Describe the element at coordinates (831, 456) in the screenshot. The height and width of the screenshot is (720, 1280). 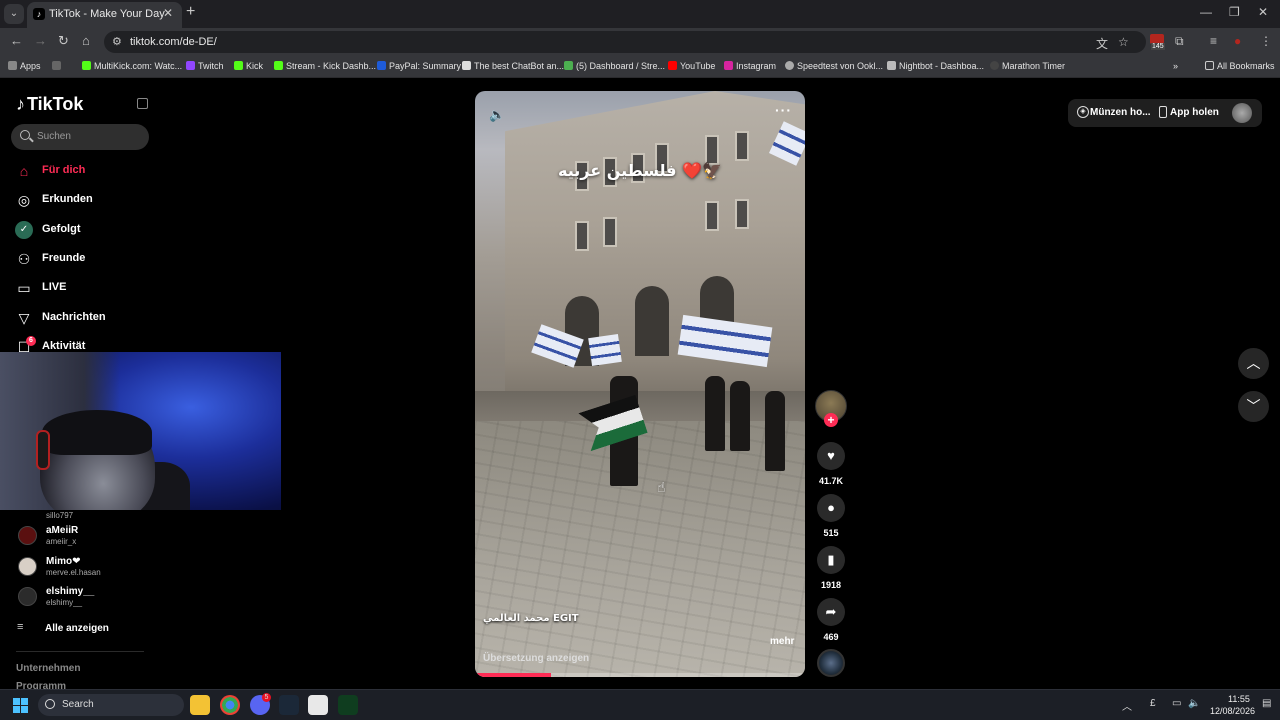
I see `like-button: ♥` at that location.